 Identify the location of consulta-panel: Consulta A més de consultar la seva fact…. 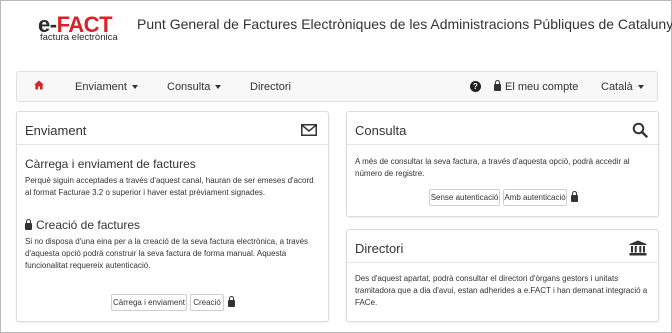
(502, 164).